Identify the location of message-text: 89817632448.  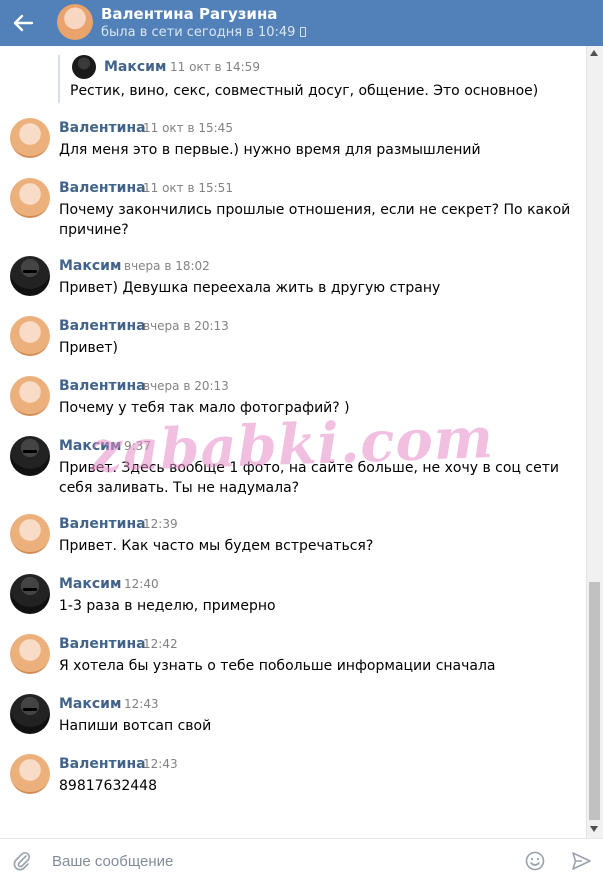
(108, 786).